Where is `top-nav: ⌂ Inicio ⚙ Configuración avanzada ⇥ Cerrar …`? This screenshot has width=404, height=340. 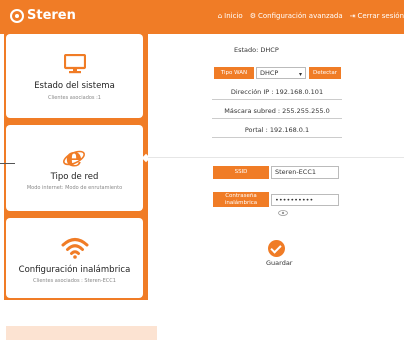
top-nav: ⌂ Inicio ⚙ Configuración avanzada ⇥ Cerrar … is located at coordinates (311, 16).